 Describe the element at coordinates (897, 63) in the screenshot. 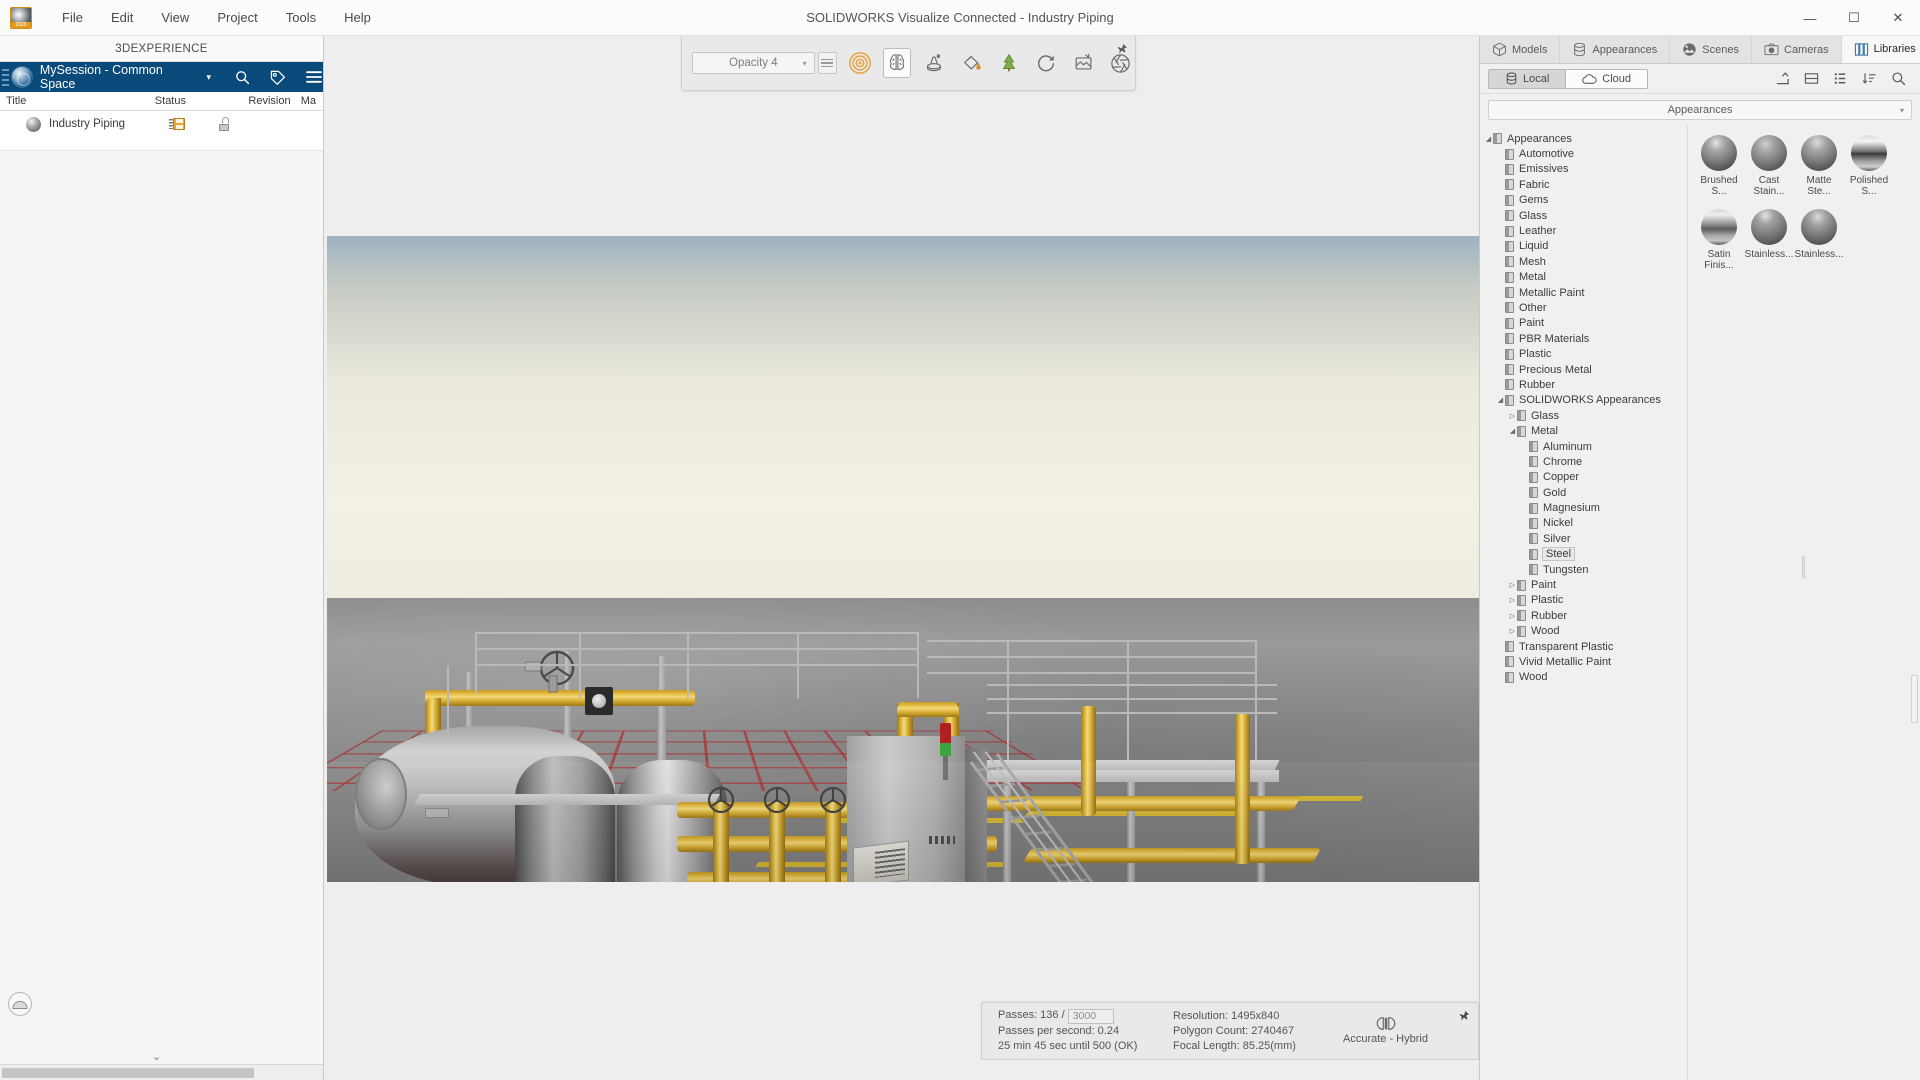

I see `brain-icon` at that location.